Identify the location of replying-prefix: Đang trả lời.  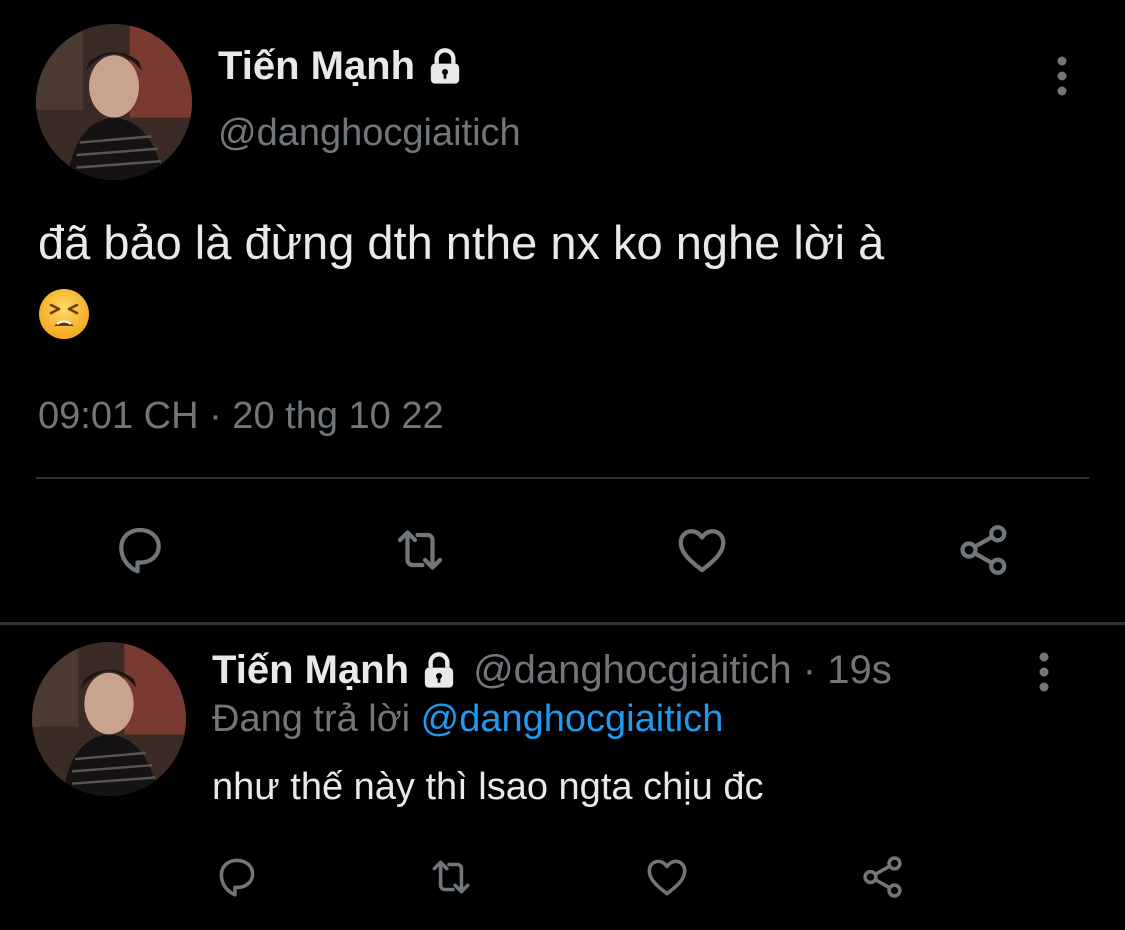
(311, 719).